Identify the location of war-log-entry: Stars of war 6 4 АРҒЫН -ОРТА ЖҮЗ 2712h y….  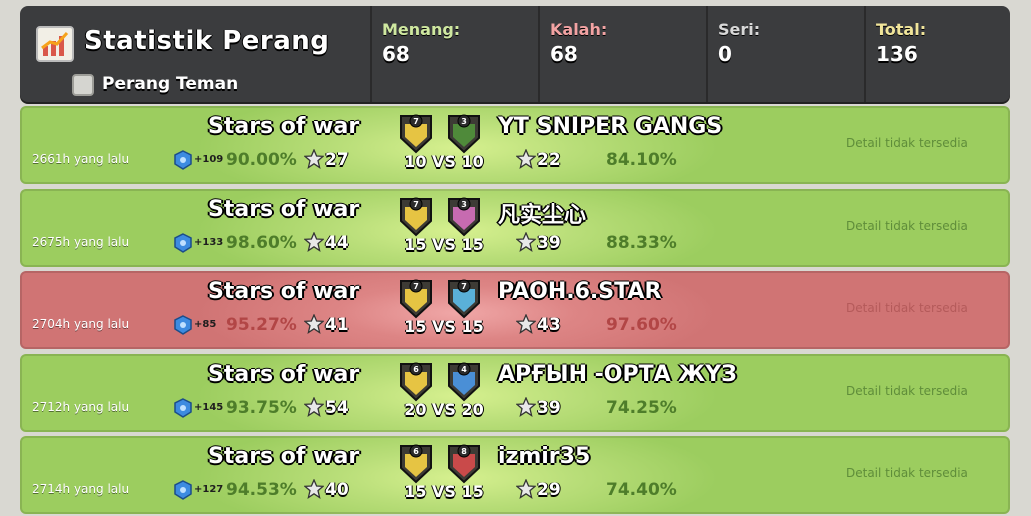
(515, 393).